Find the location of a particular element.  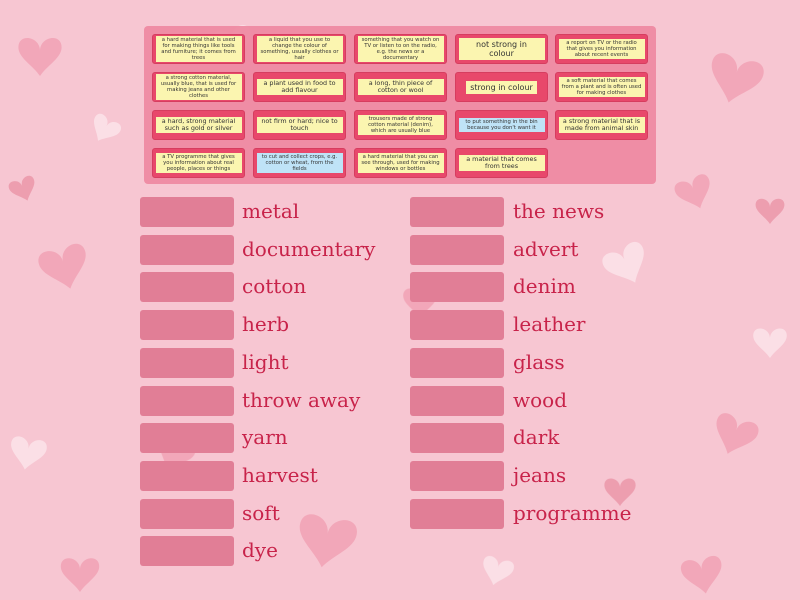

definition-card: not strong in colour is located at coordinates (501, 49).